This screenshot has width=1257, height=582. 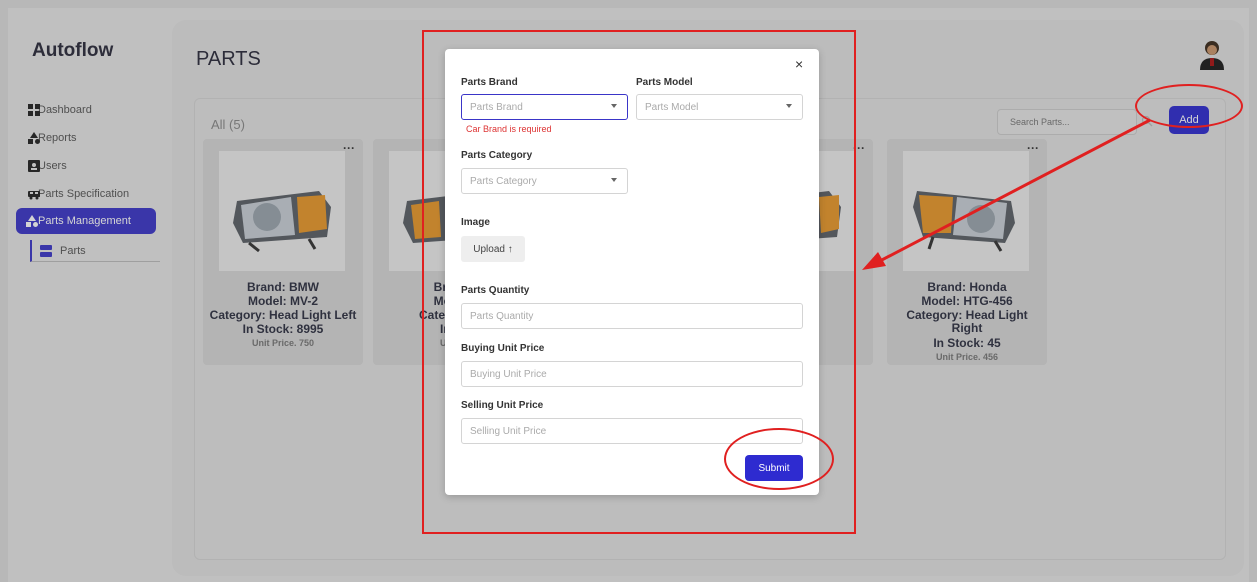 I want to click on annotation-circle-add, so click(x=1189, y=106).